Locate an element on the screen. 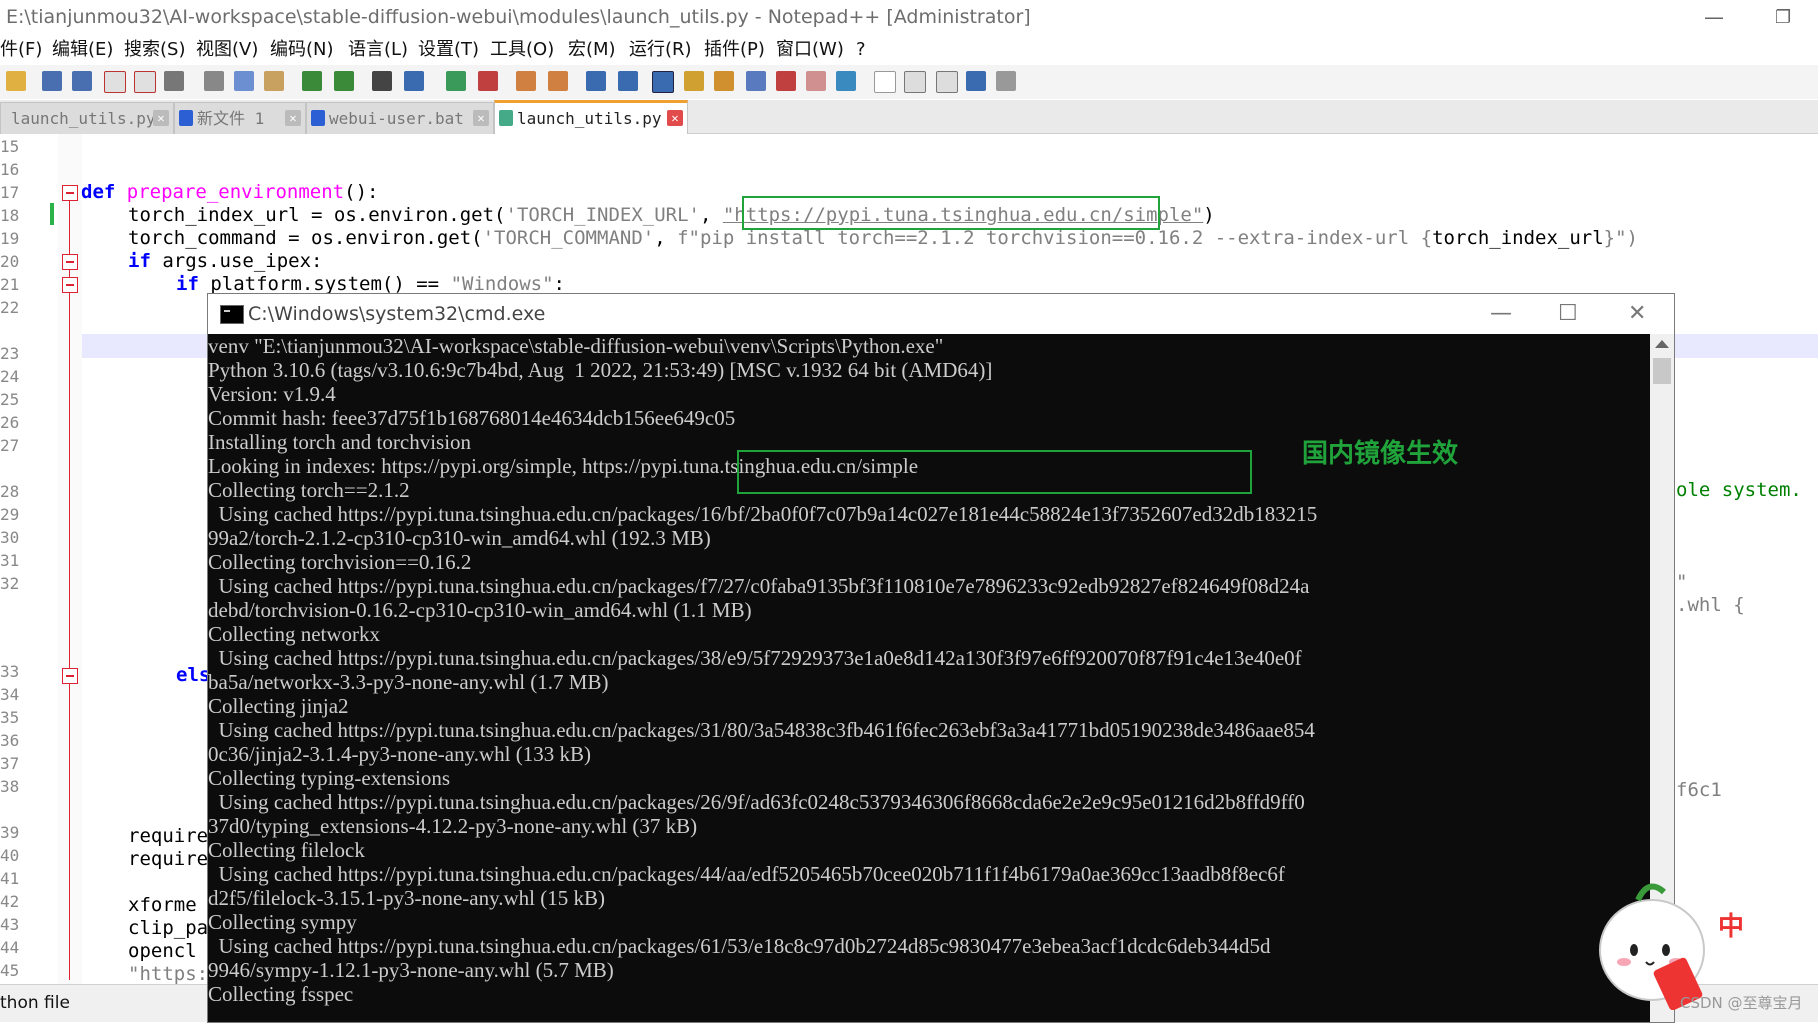  record-macro-icon is located at coordinates (885, 82).